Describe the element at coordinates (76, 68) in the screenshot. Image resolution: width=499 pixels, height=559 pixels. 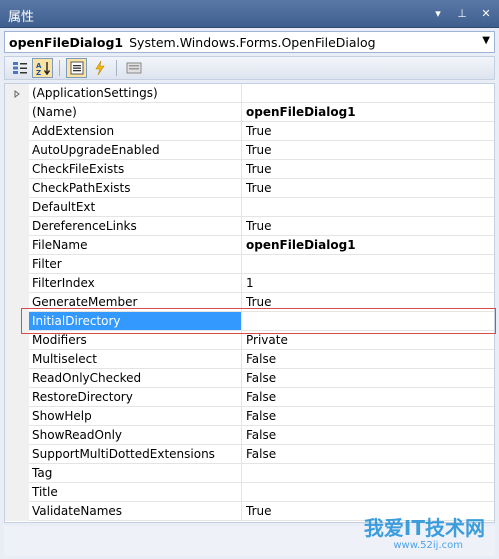
I see `properties-icon` at that location.